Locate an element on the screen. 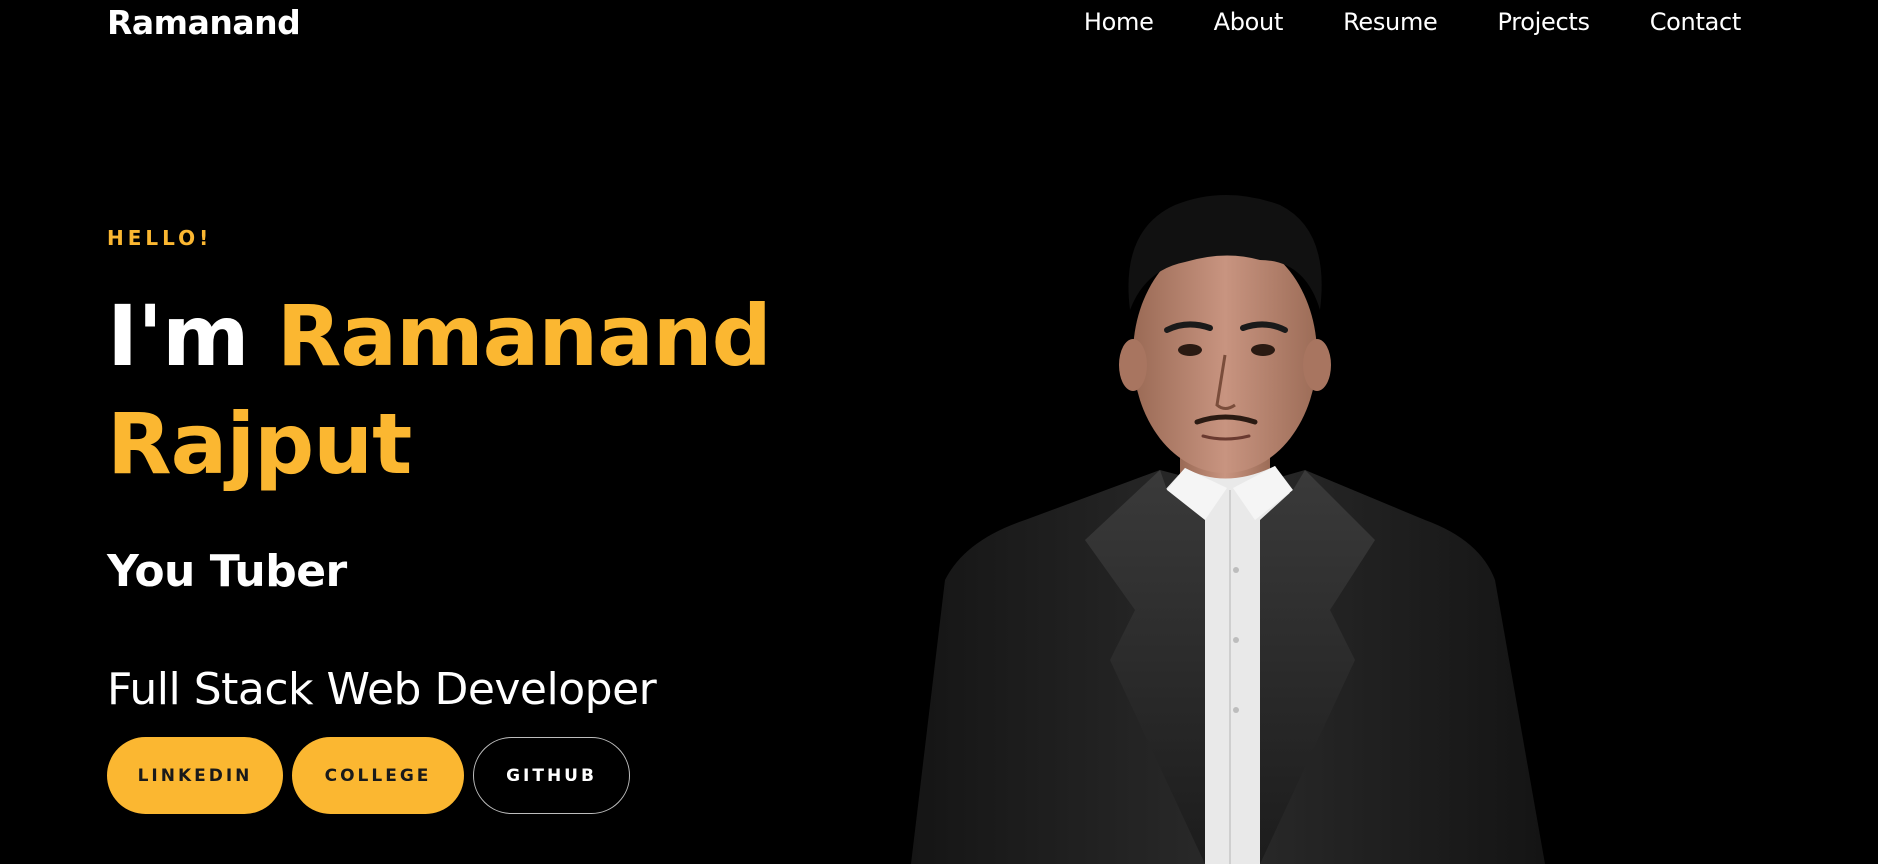  main-nav: Home About Resume Projects Contact is located at coordinates (1382, 22).